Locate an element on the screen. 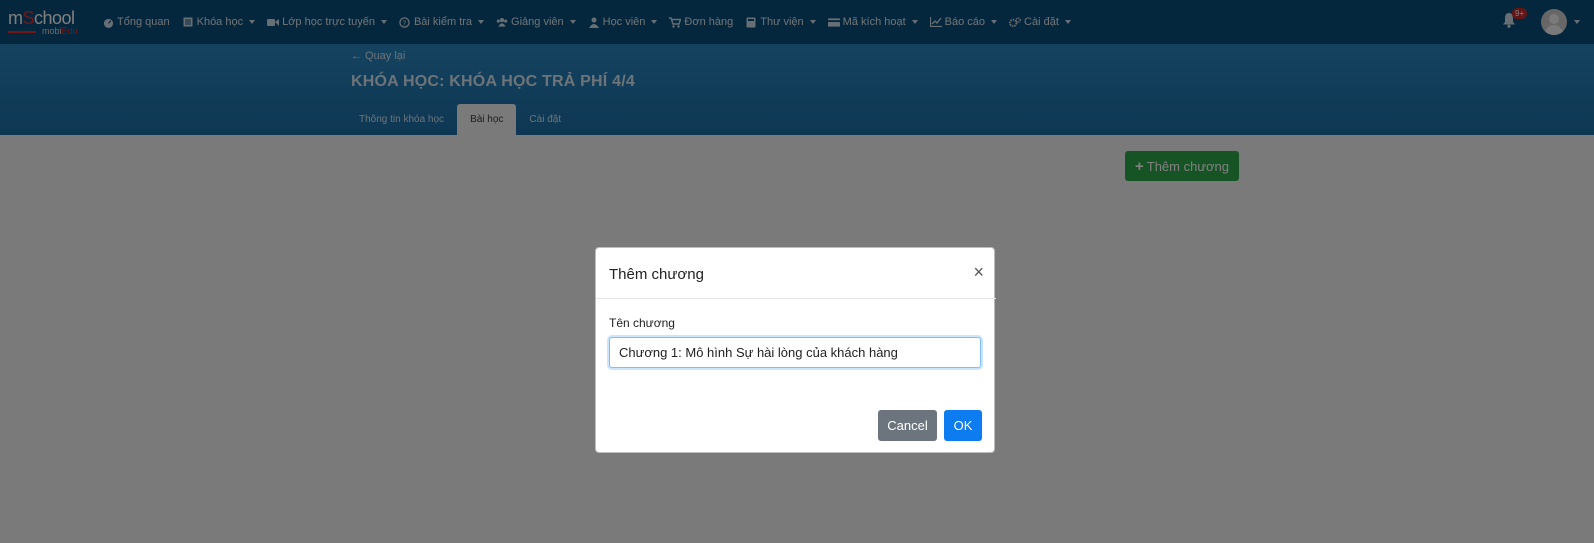 Image resolution: width=1594 pixels, height=543 pixels. chapter-name-input is located at coordinates (795, 352).